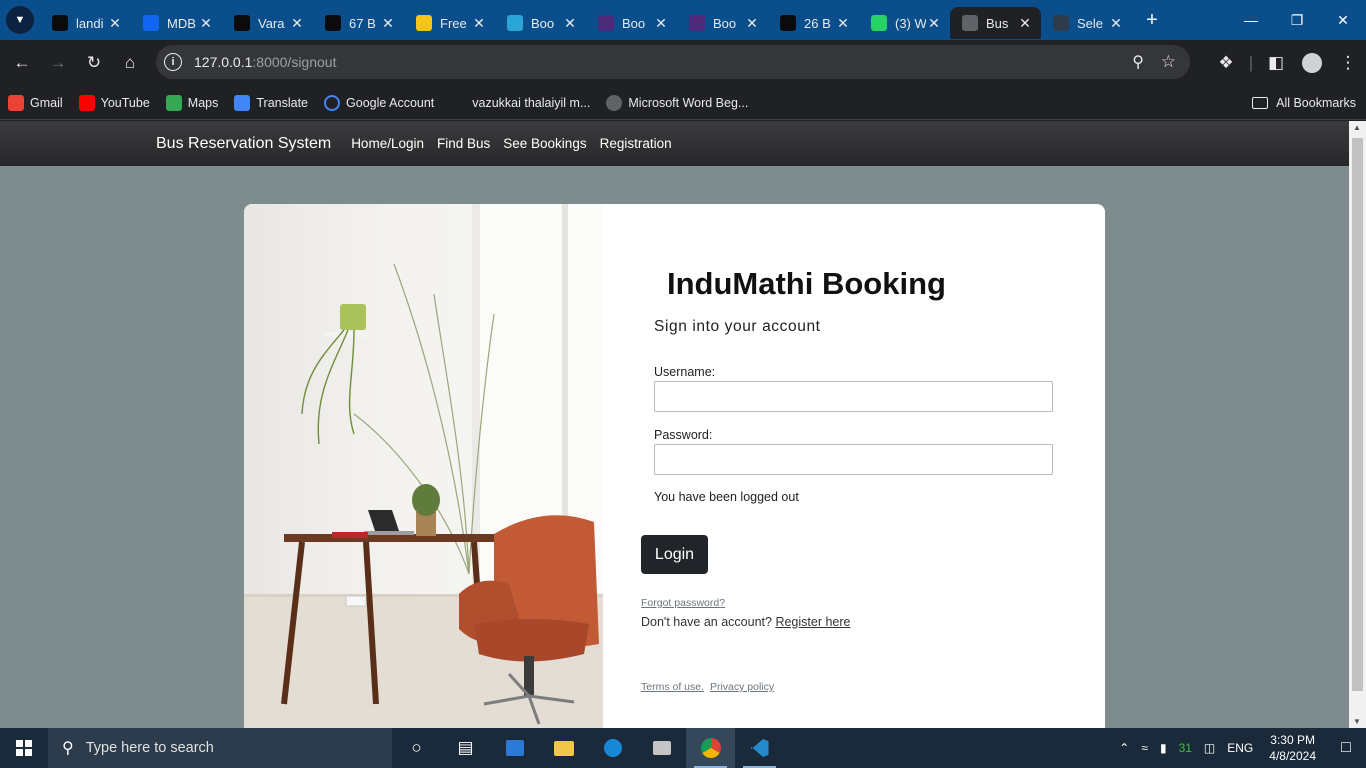  What do you see at coordinates (1226, 63) in the screenshot?
I see `extensions-puzzle-icon: ❖` at bounding box center [1226, 63].